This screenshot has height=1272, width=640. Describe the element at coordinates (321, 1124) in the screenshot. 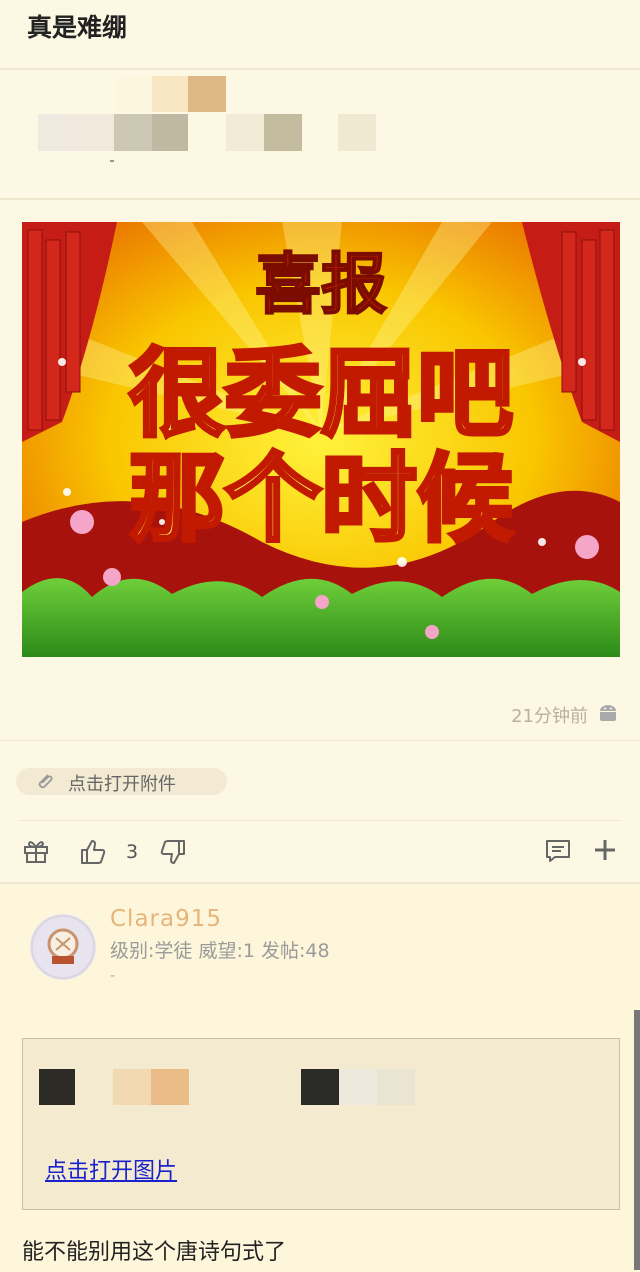

I see `quote-box: 点击打开图片` at that location.